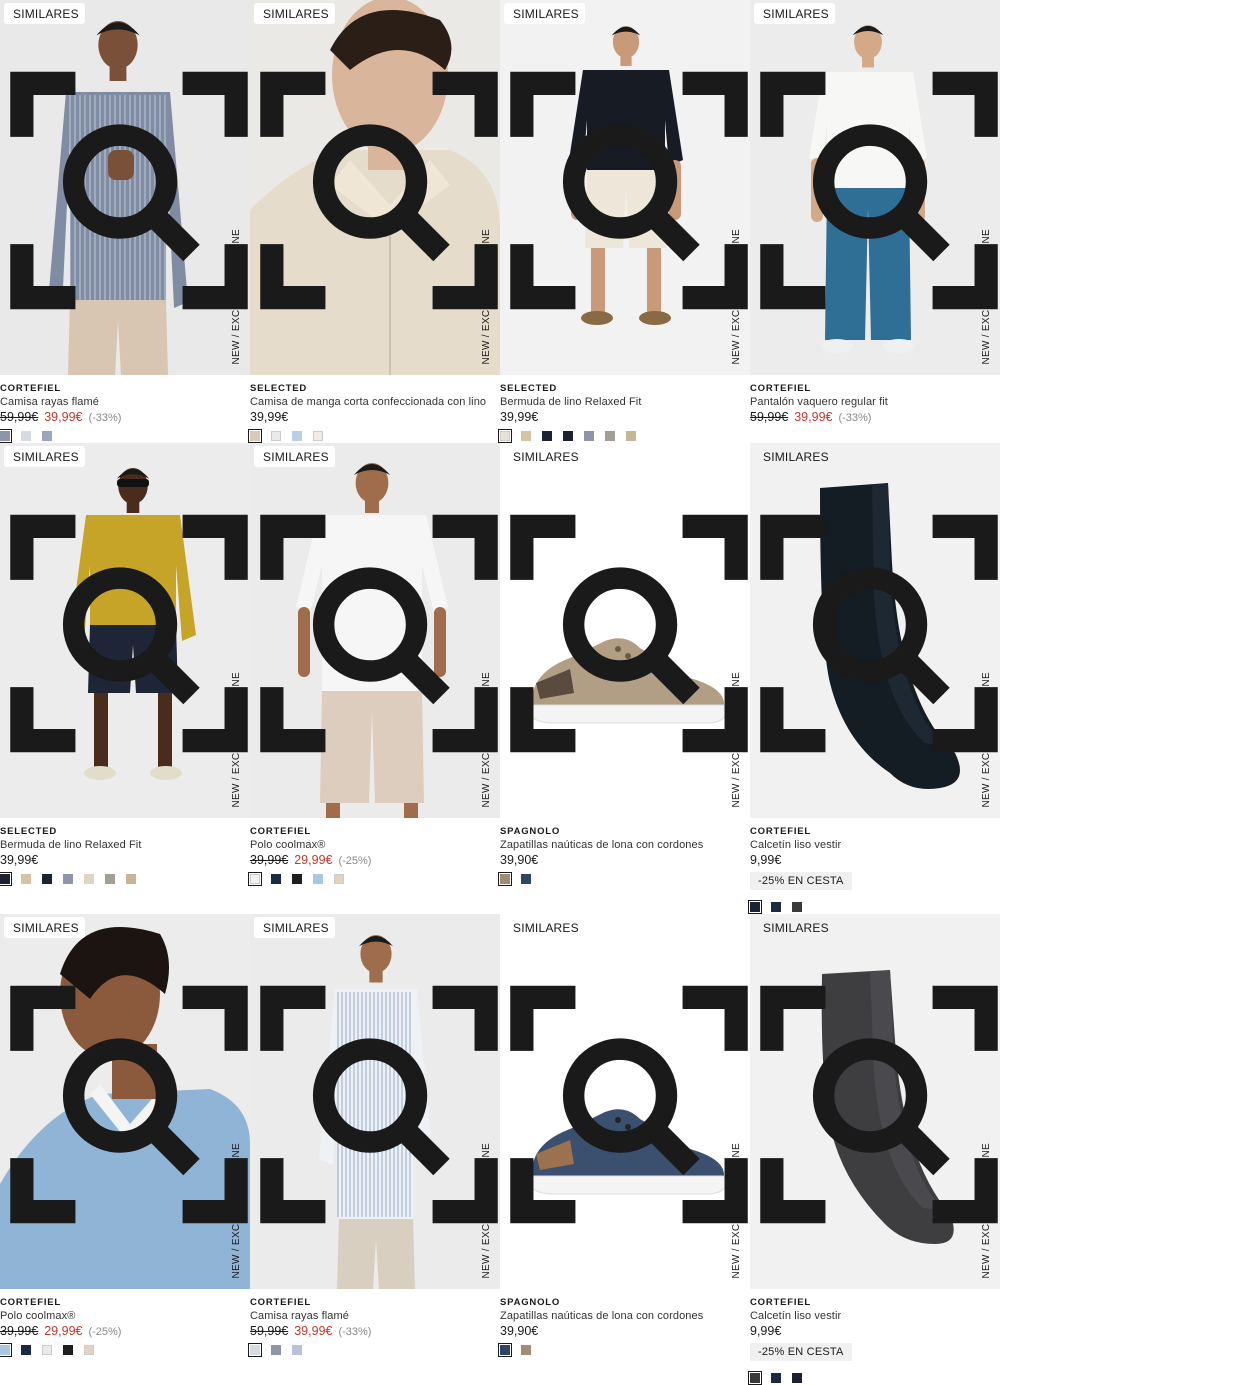  What do you see at coordinates (801, 881) in the screenshot?
I see `basket-promo-badge: -25% EN CESTA` at bounding box center [801, 881].